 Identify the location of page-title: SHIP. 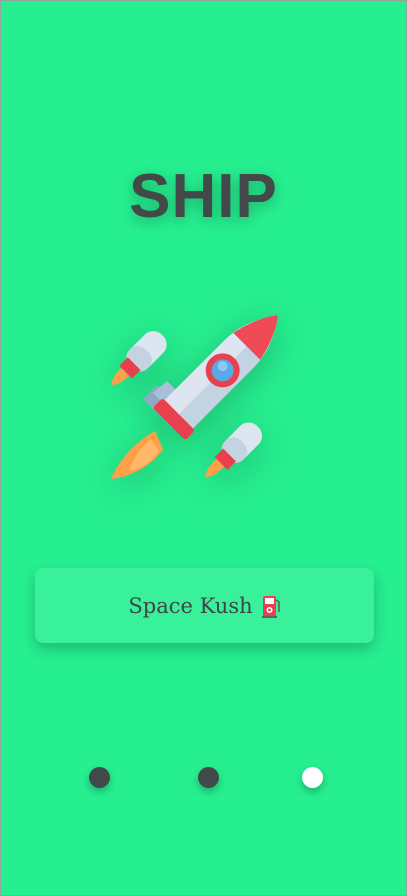
(203, 196).